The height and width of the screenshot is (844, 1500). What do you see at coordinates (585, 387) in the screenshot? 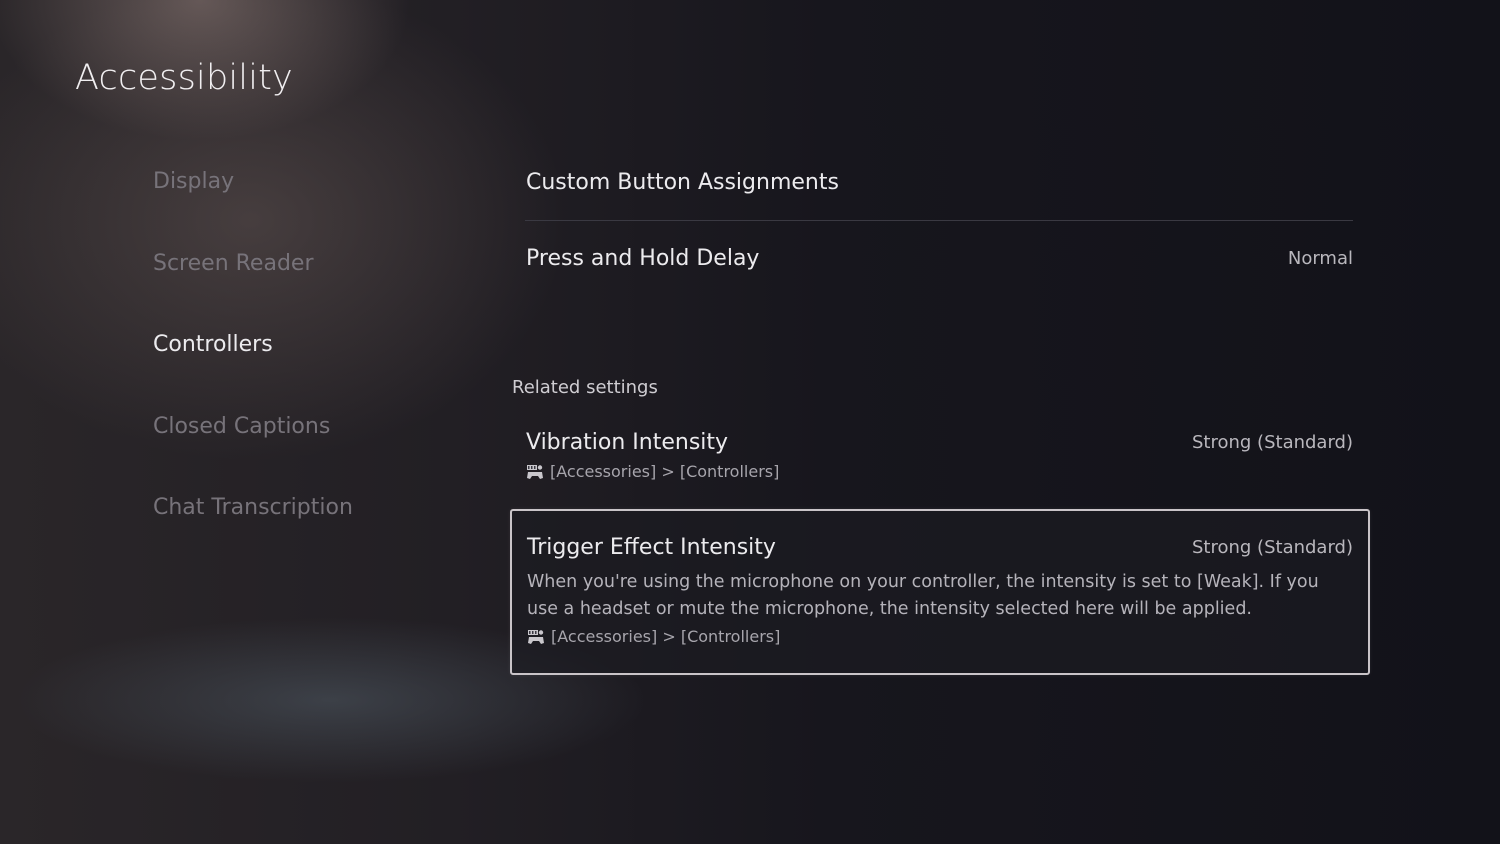
I see `related-settings-heading: Related settings` at bounding box center [585, 387].